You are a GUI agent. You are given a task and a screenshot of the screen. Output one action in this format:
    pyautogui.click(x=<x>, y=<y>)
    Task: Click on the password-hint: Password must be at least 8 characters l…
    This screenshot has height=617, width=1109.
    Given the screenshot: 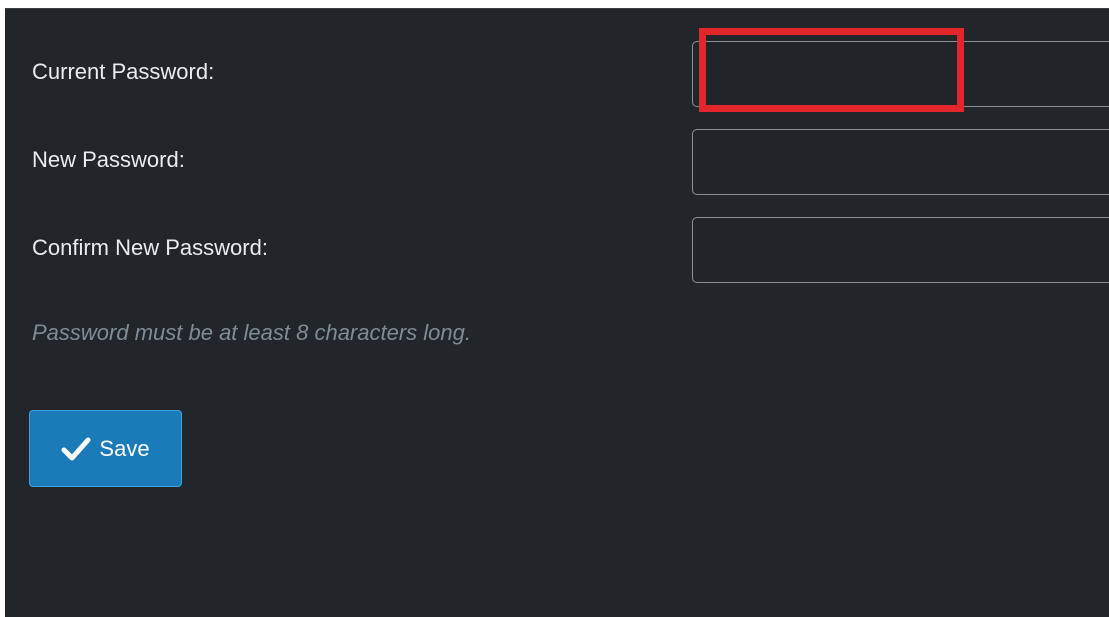 What is the action you would take?
    pyautogui.click(x=251, y=332)
    